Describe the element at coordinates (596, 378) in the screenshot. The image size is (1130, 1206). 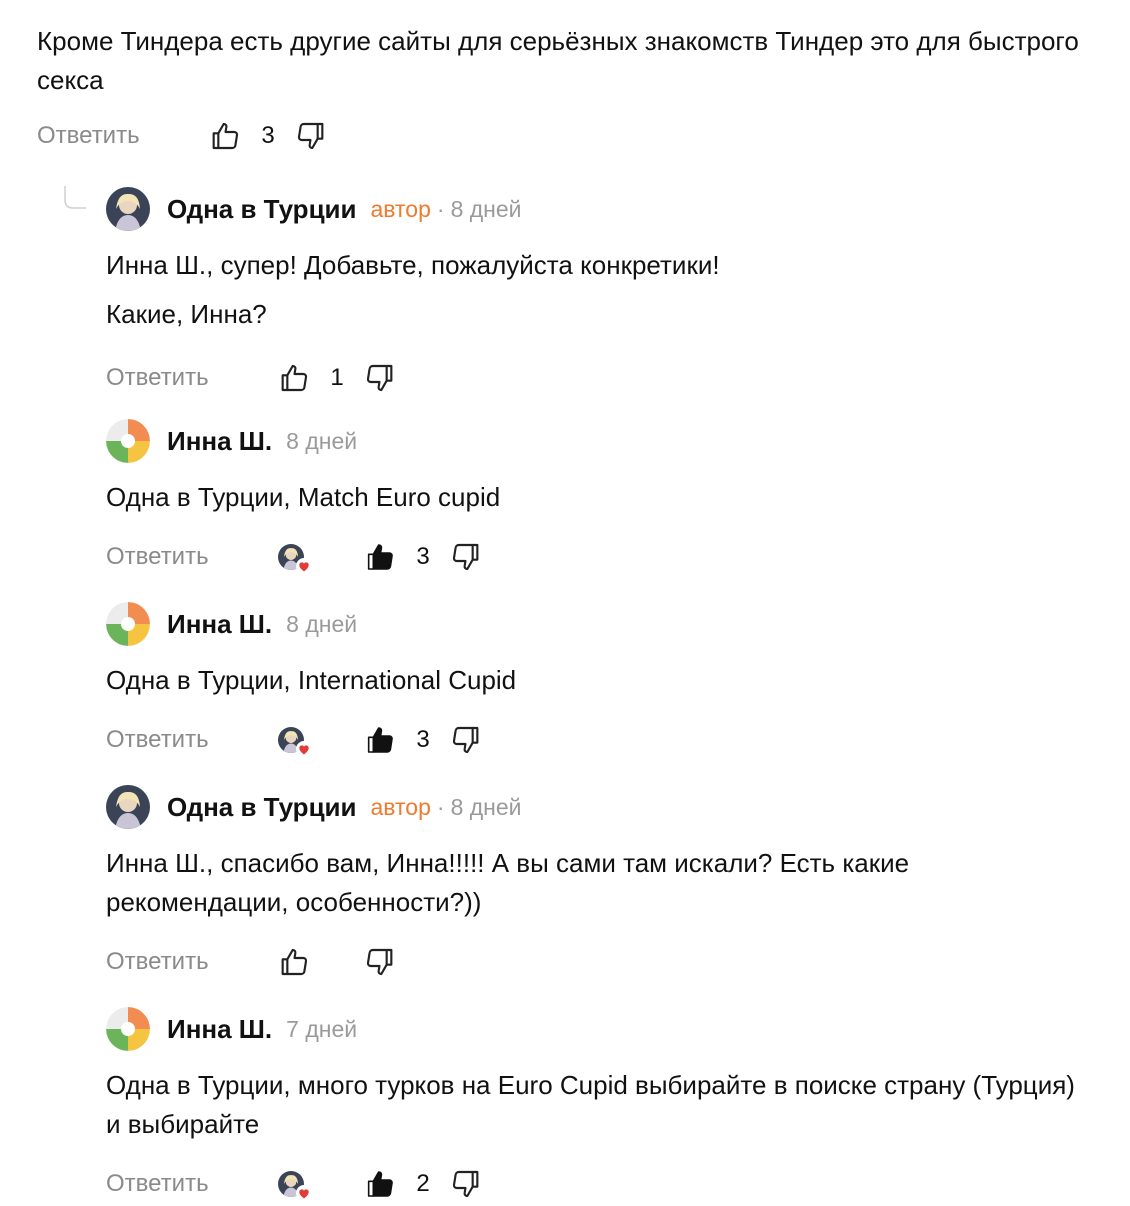
I see `reply-actions: Ответить 1` at that location.